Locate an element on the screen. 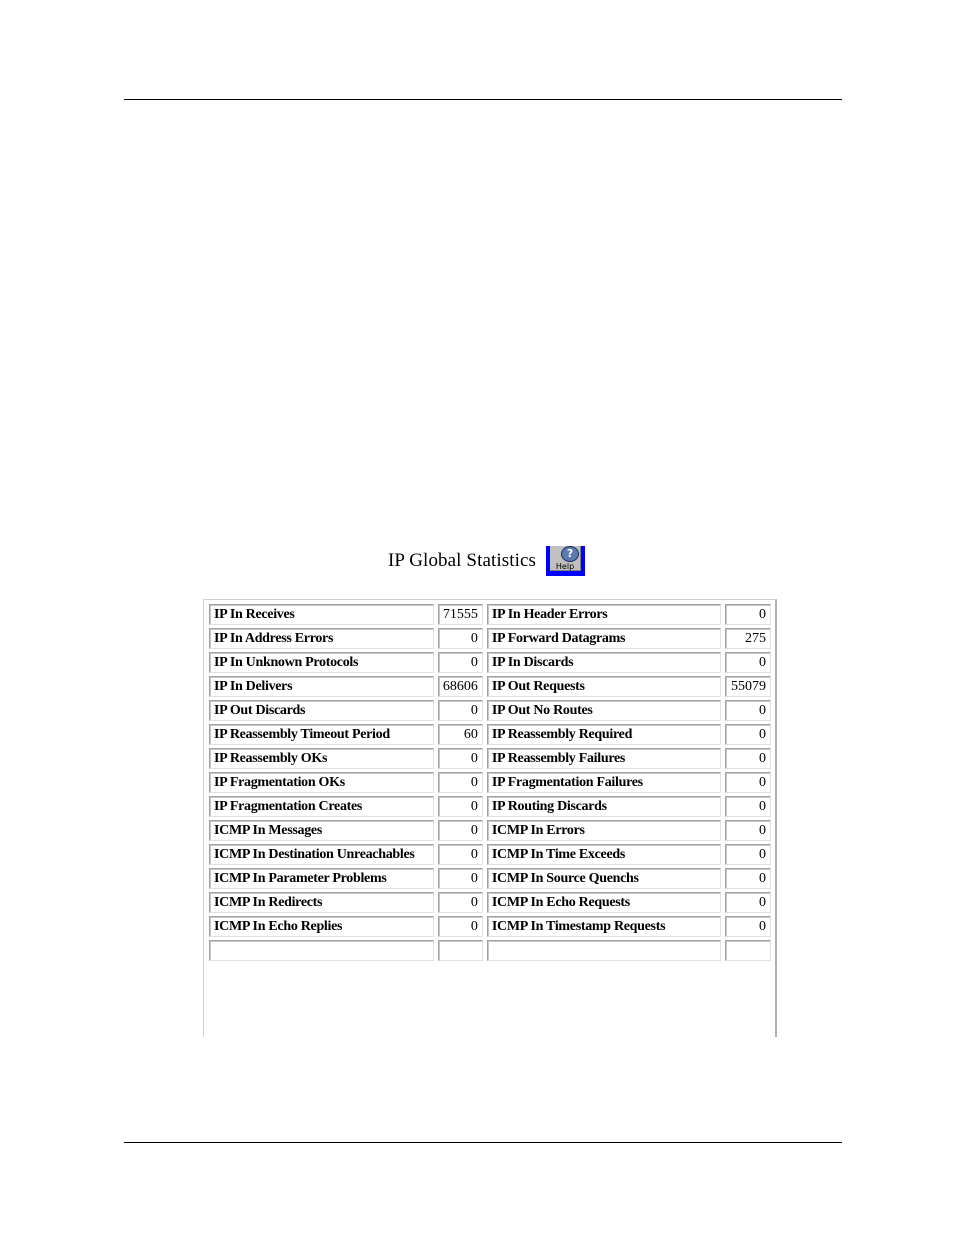  stat-label: ICMP In Messages is located at coordinates (321, 830).